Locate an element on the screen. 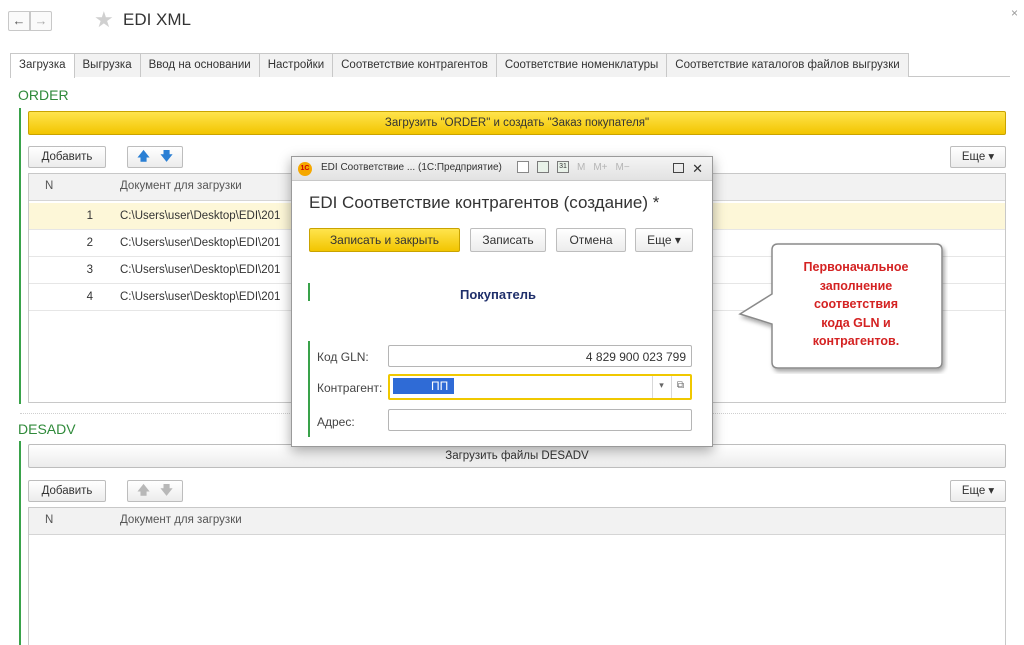 The image size is (1024, 645). tab-zagruzka: Загрузка is located at coordinates (42, 65).